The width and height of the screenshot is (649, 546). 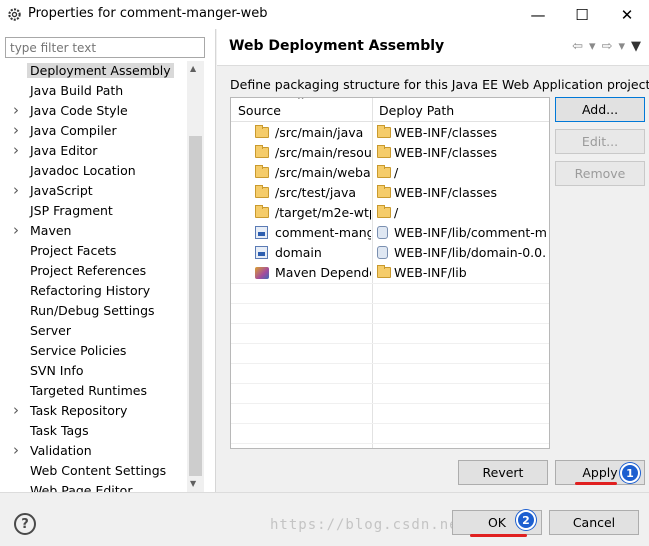 What do you see at coordinates (101, 351) in the screenshot?
I see `tree-item: Service Policies` at bounding box center [101, 351].